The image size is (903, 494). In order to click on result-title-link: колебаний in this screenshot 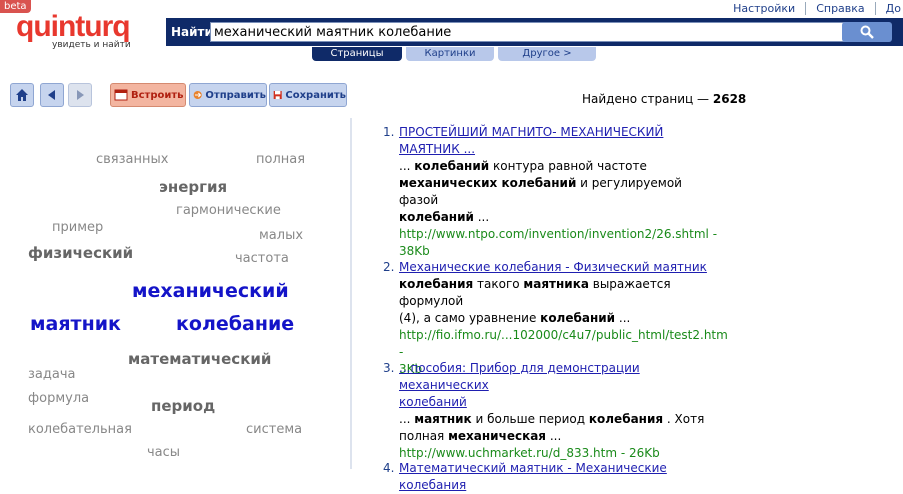, I will do `click(561, 402)`.